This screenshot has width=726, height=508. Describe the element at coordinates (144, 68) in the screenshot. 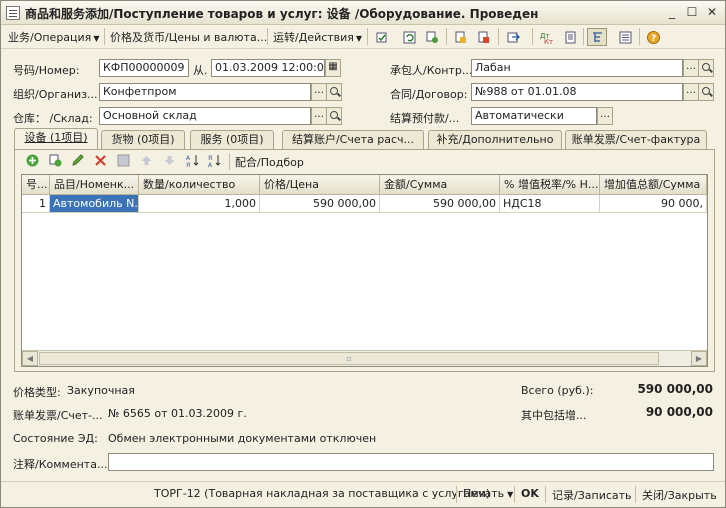

I see `number-field: КФП00000009` at that location.